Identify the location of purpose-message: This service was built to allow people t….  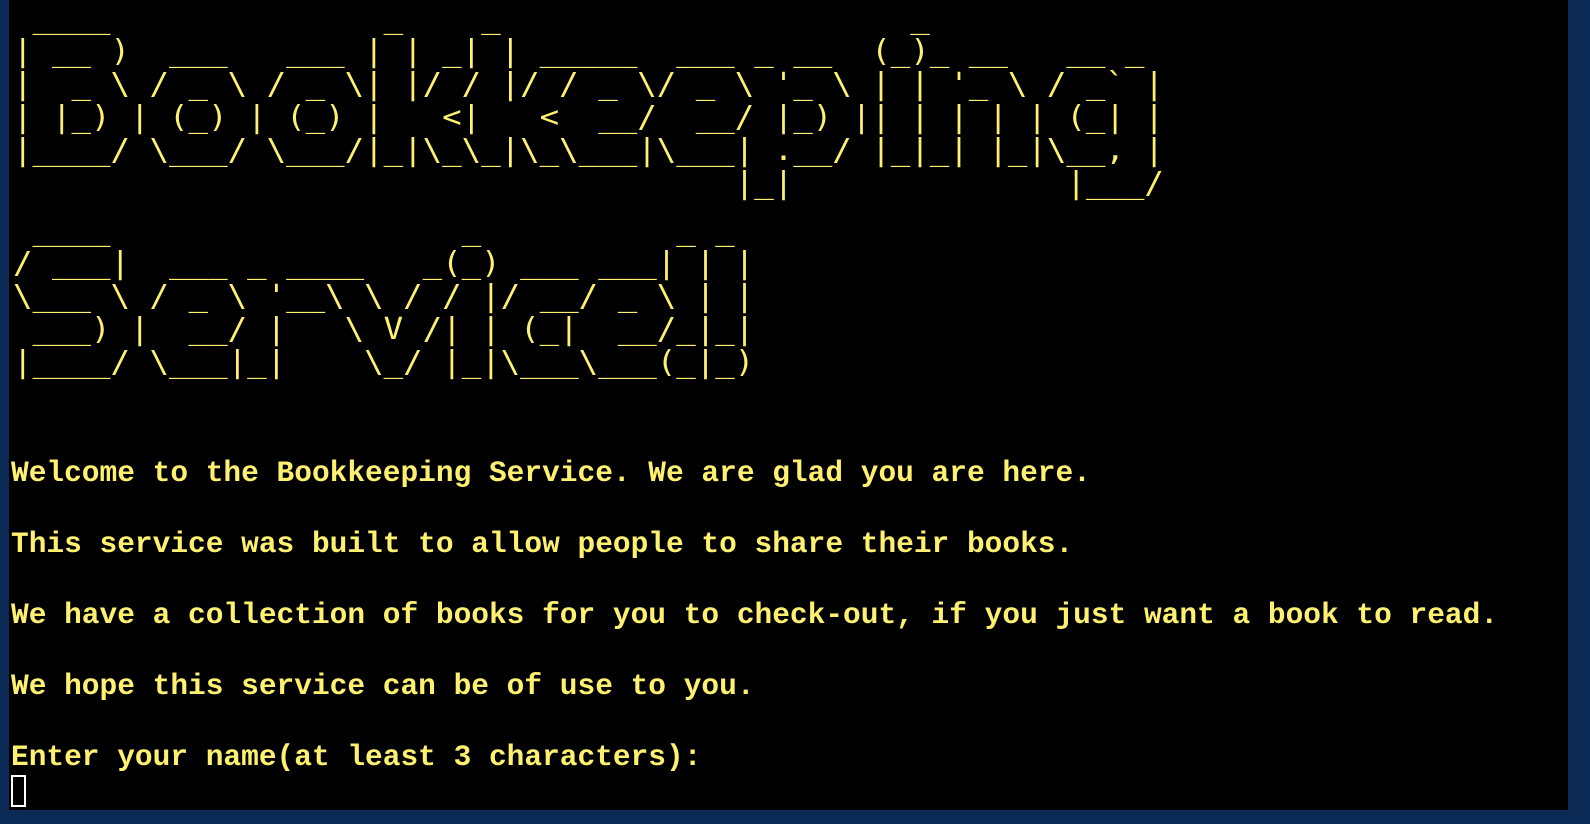
(542, 544).